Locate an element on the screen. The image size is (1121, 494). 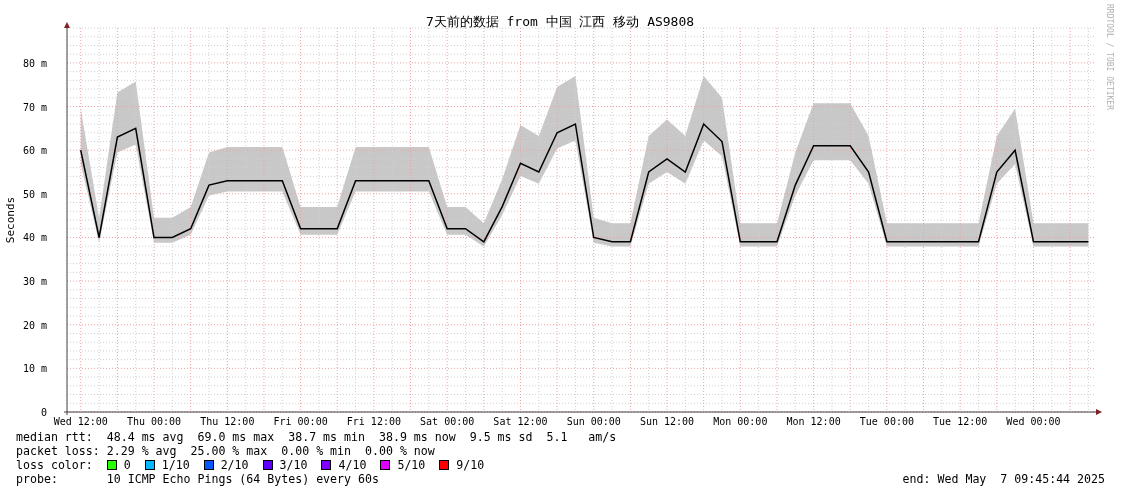
legend-value: 2.29 % avg 25.00 % max 0.00 % min 0.00 % now is located at coordinates (270, 451).